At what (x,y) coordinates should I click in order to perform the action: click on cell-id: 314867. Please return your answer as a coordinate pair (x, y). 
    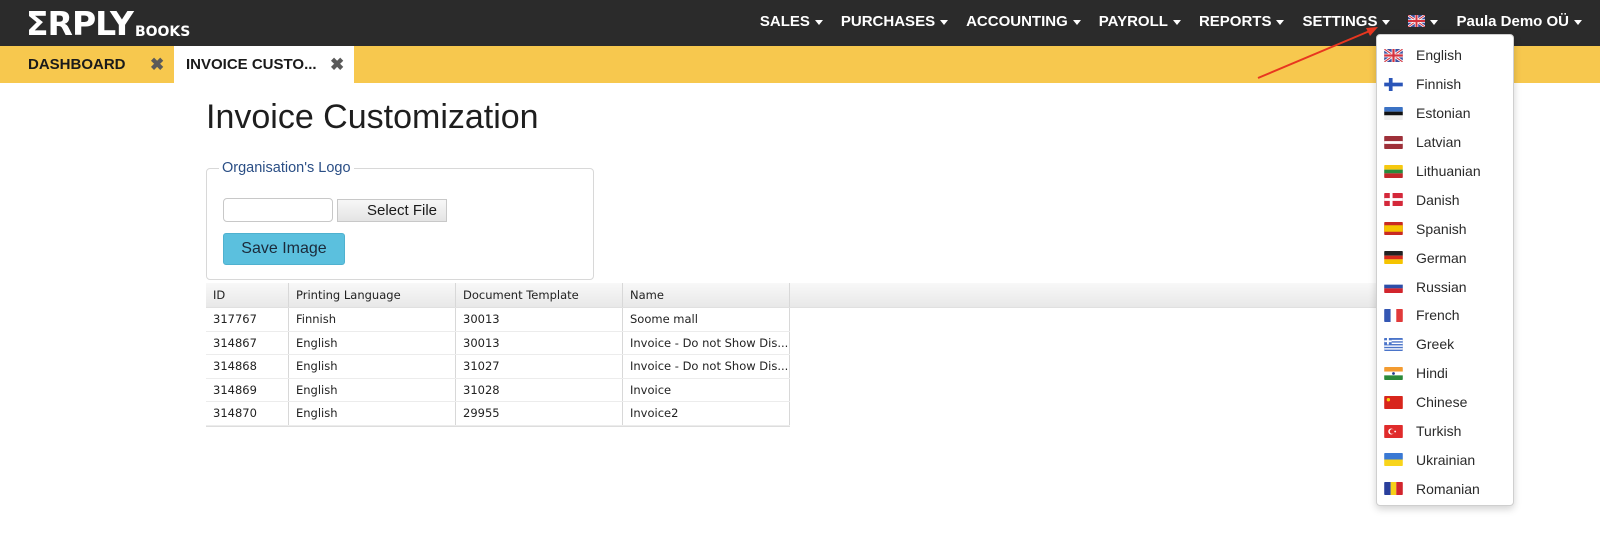
    Looking at the image, I should click on (247, 342).